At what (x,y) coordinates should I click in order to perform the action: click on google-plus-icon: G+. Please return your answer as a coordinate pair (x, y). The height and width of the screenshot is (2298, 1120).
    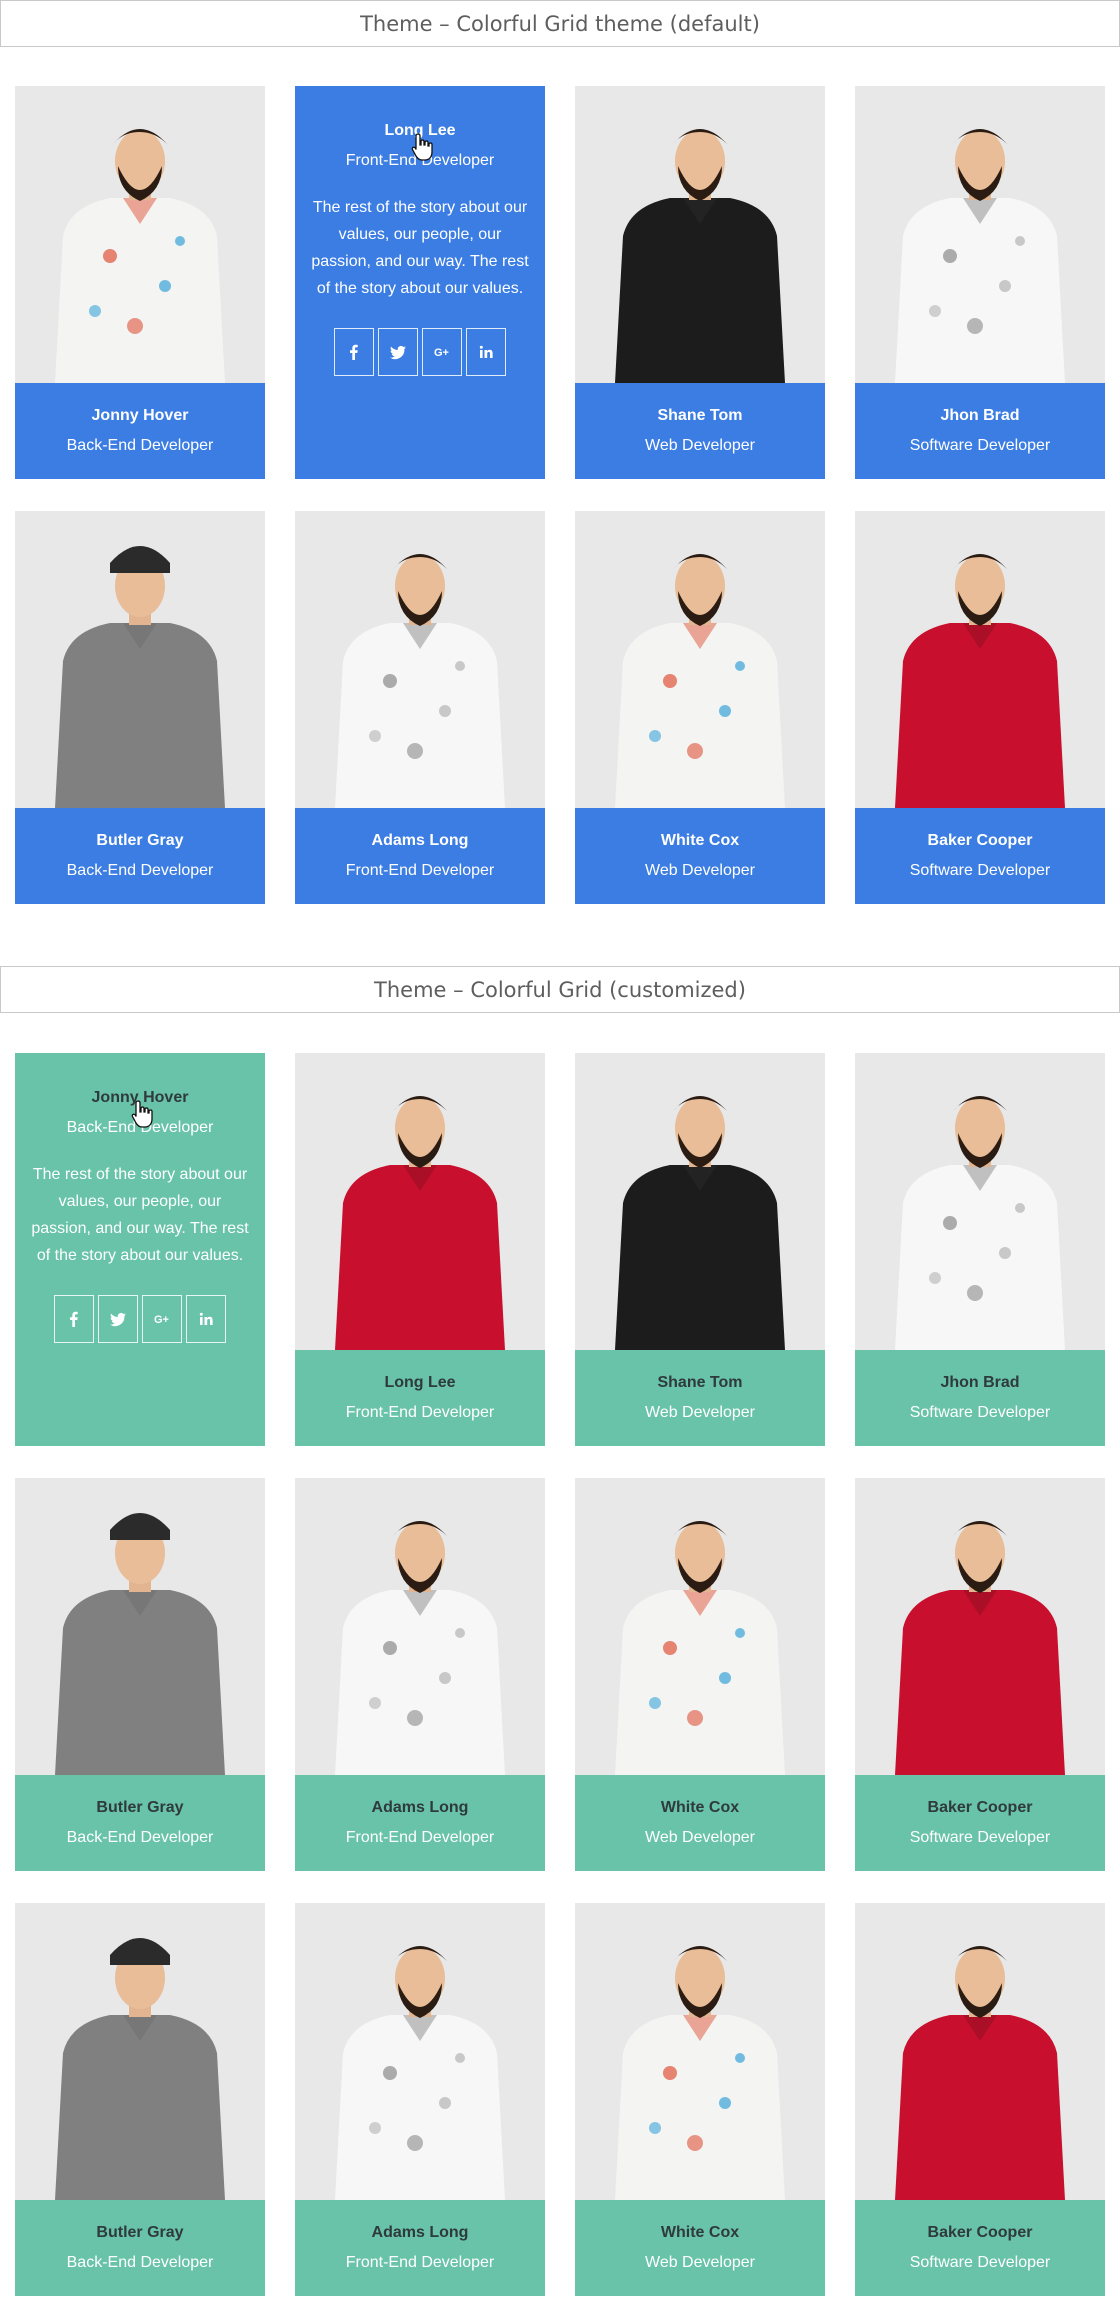
    Looking at the image, I should click on (442, 352).